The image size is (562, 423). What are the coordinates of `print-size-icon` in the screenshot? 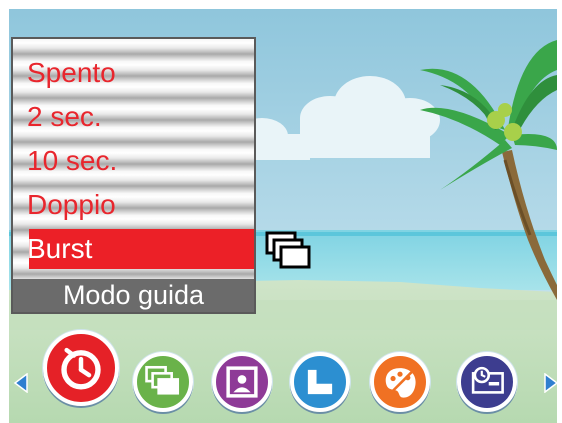 It's located at (320, 382).